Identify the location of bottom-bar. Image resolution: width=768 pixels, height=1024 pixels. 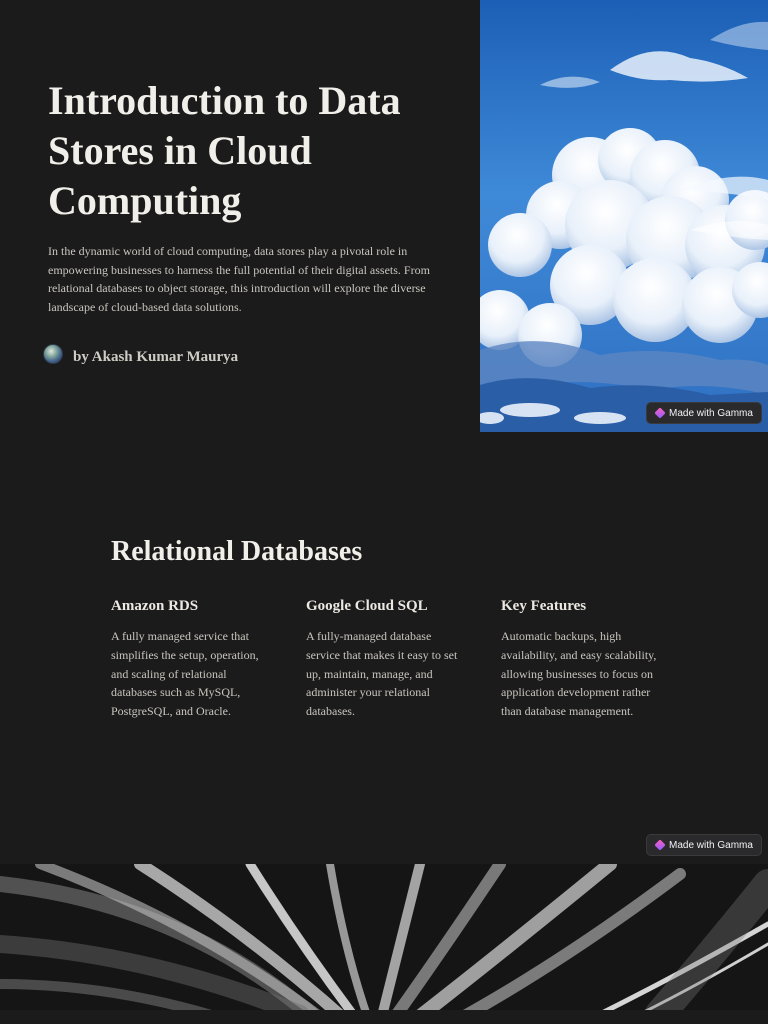
(384, 1017).